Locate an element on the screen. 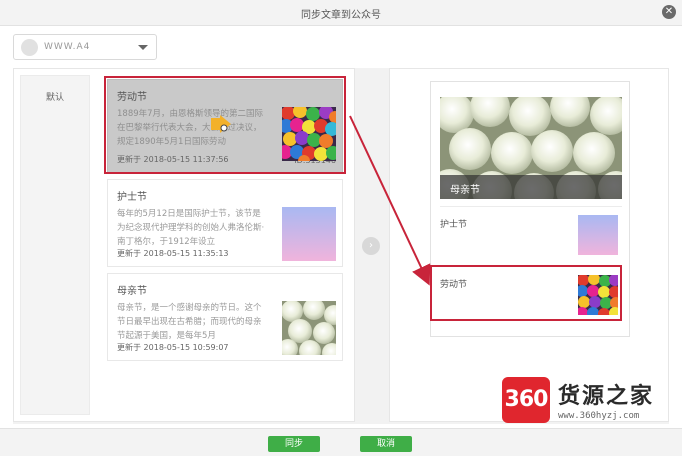  cover-title: 母亲节 is located at coordinates (465, 190).